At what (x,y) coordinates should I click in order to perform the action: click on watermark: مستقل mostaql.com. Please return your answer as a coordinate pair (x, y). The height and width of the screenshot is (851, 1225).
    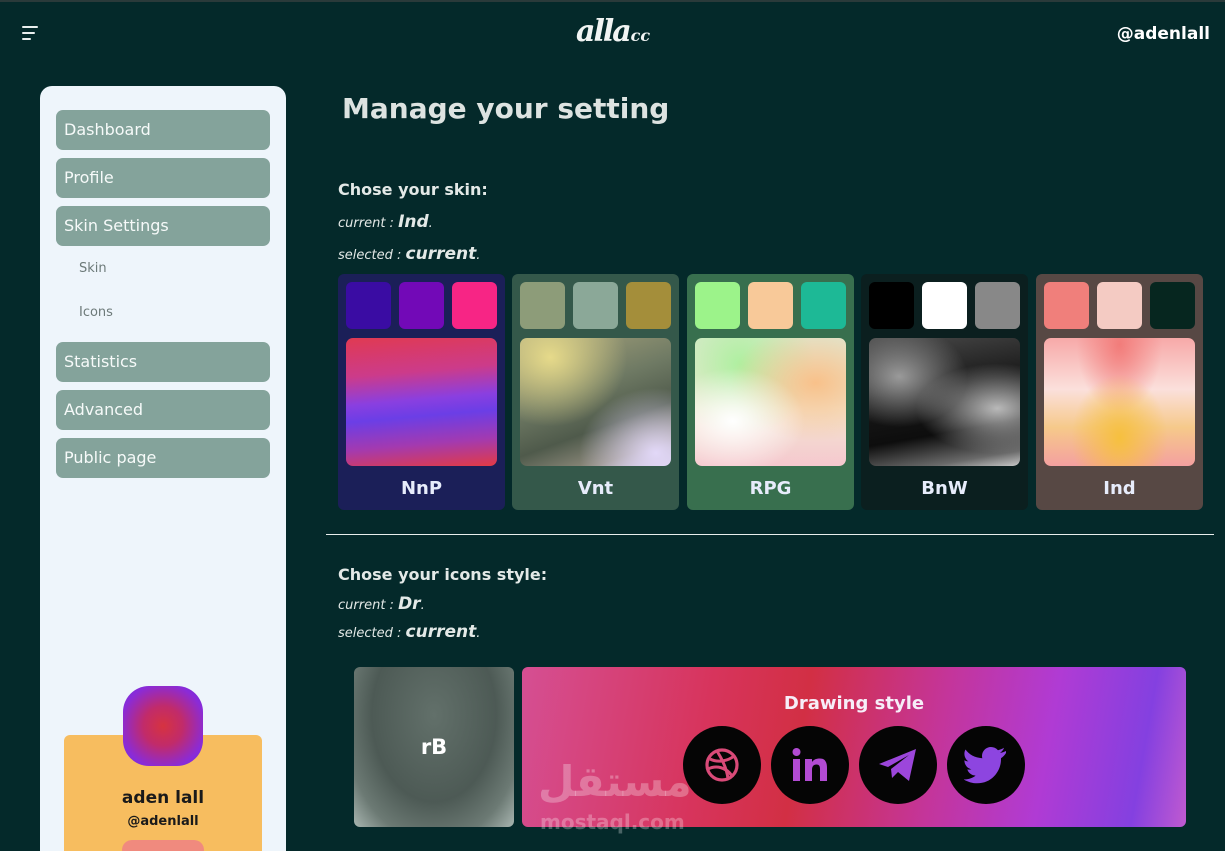
    Looking at the image, I should click on (615, 796).